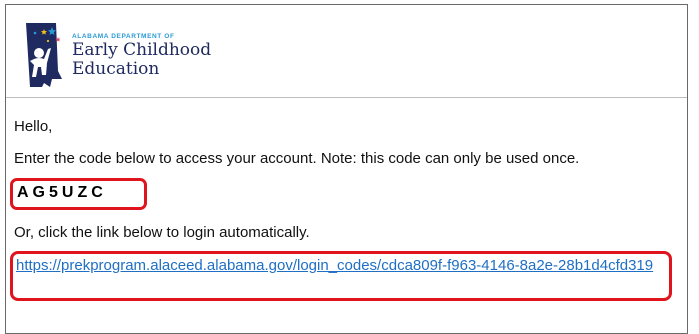  What do you see at coordinates (62, 192) in the screenshot?
I see `access-code: AG5UZC` at bounding box center [62, 192].